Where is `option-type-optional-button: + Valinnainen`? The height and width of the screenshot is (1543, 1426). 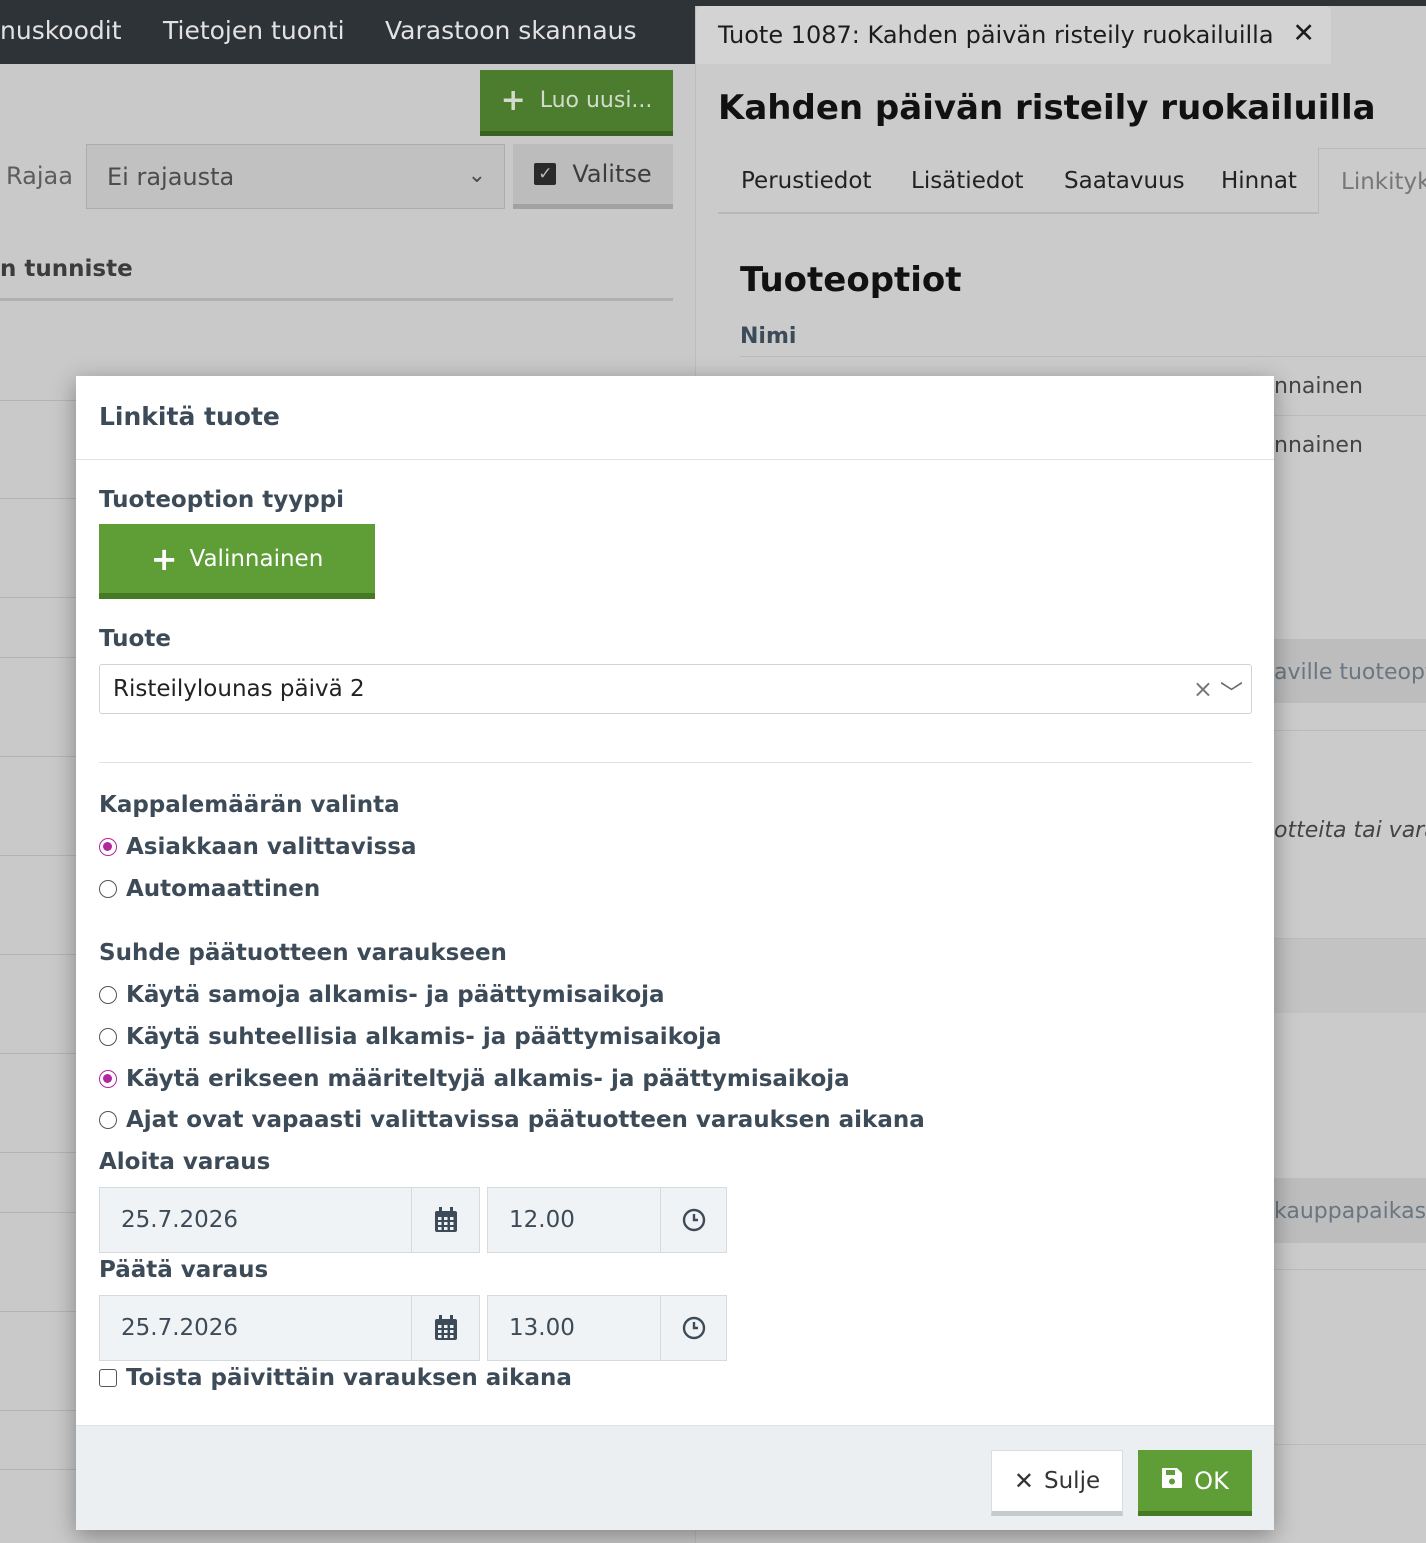
option-type-optional-button: + Valinnainen is located at coordinates (237, 561).